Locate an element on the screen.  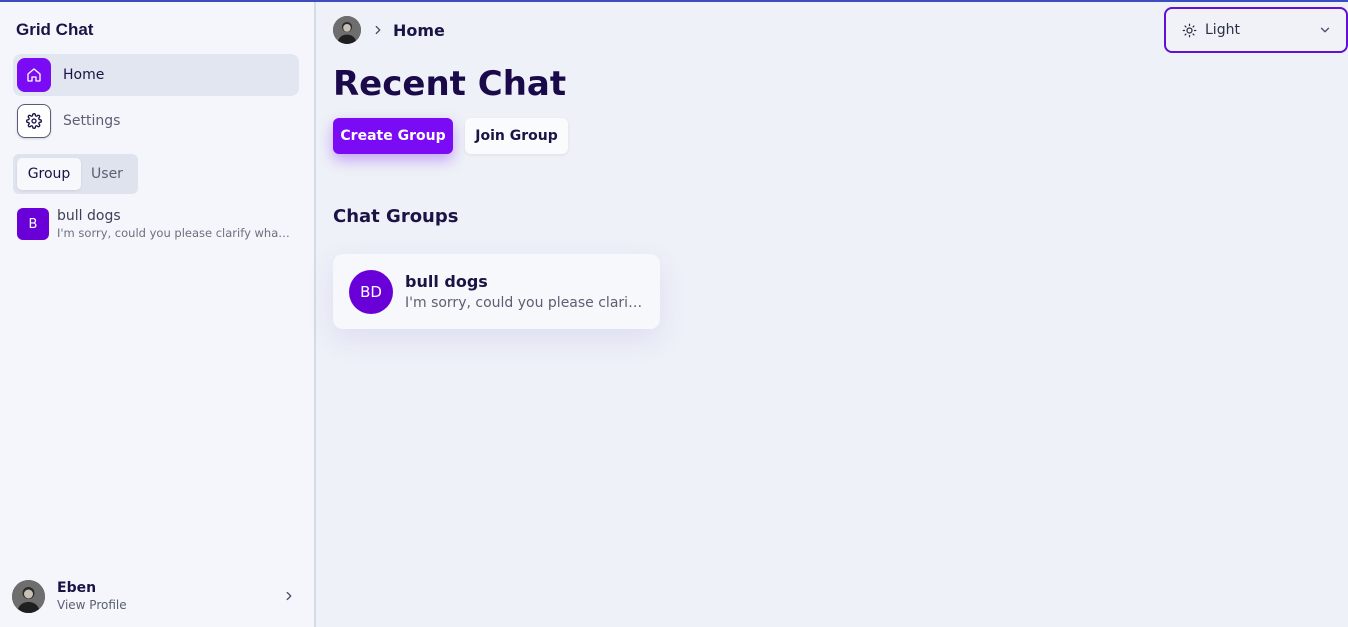
group-user-toggle: Group User is located at coordinates (75, 174).